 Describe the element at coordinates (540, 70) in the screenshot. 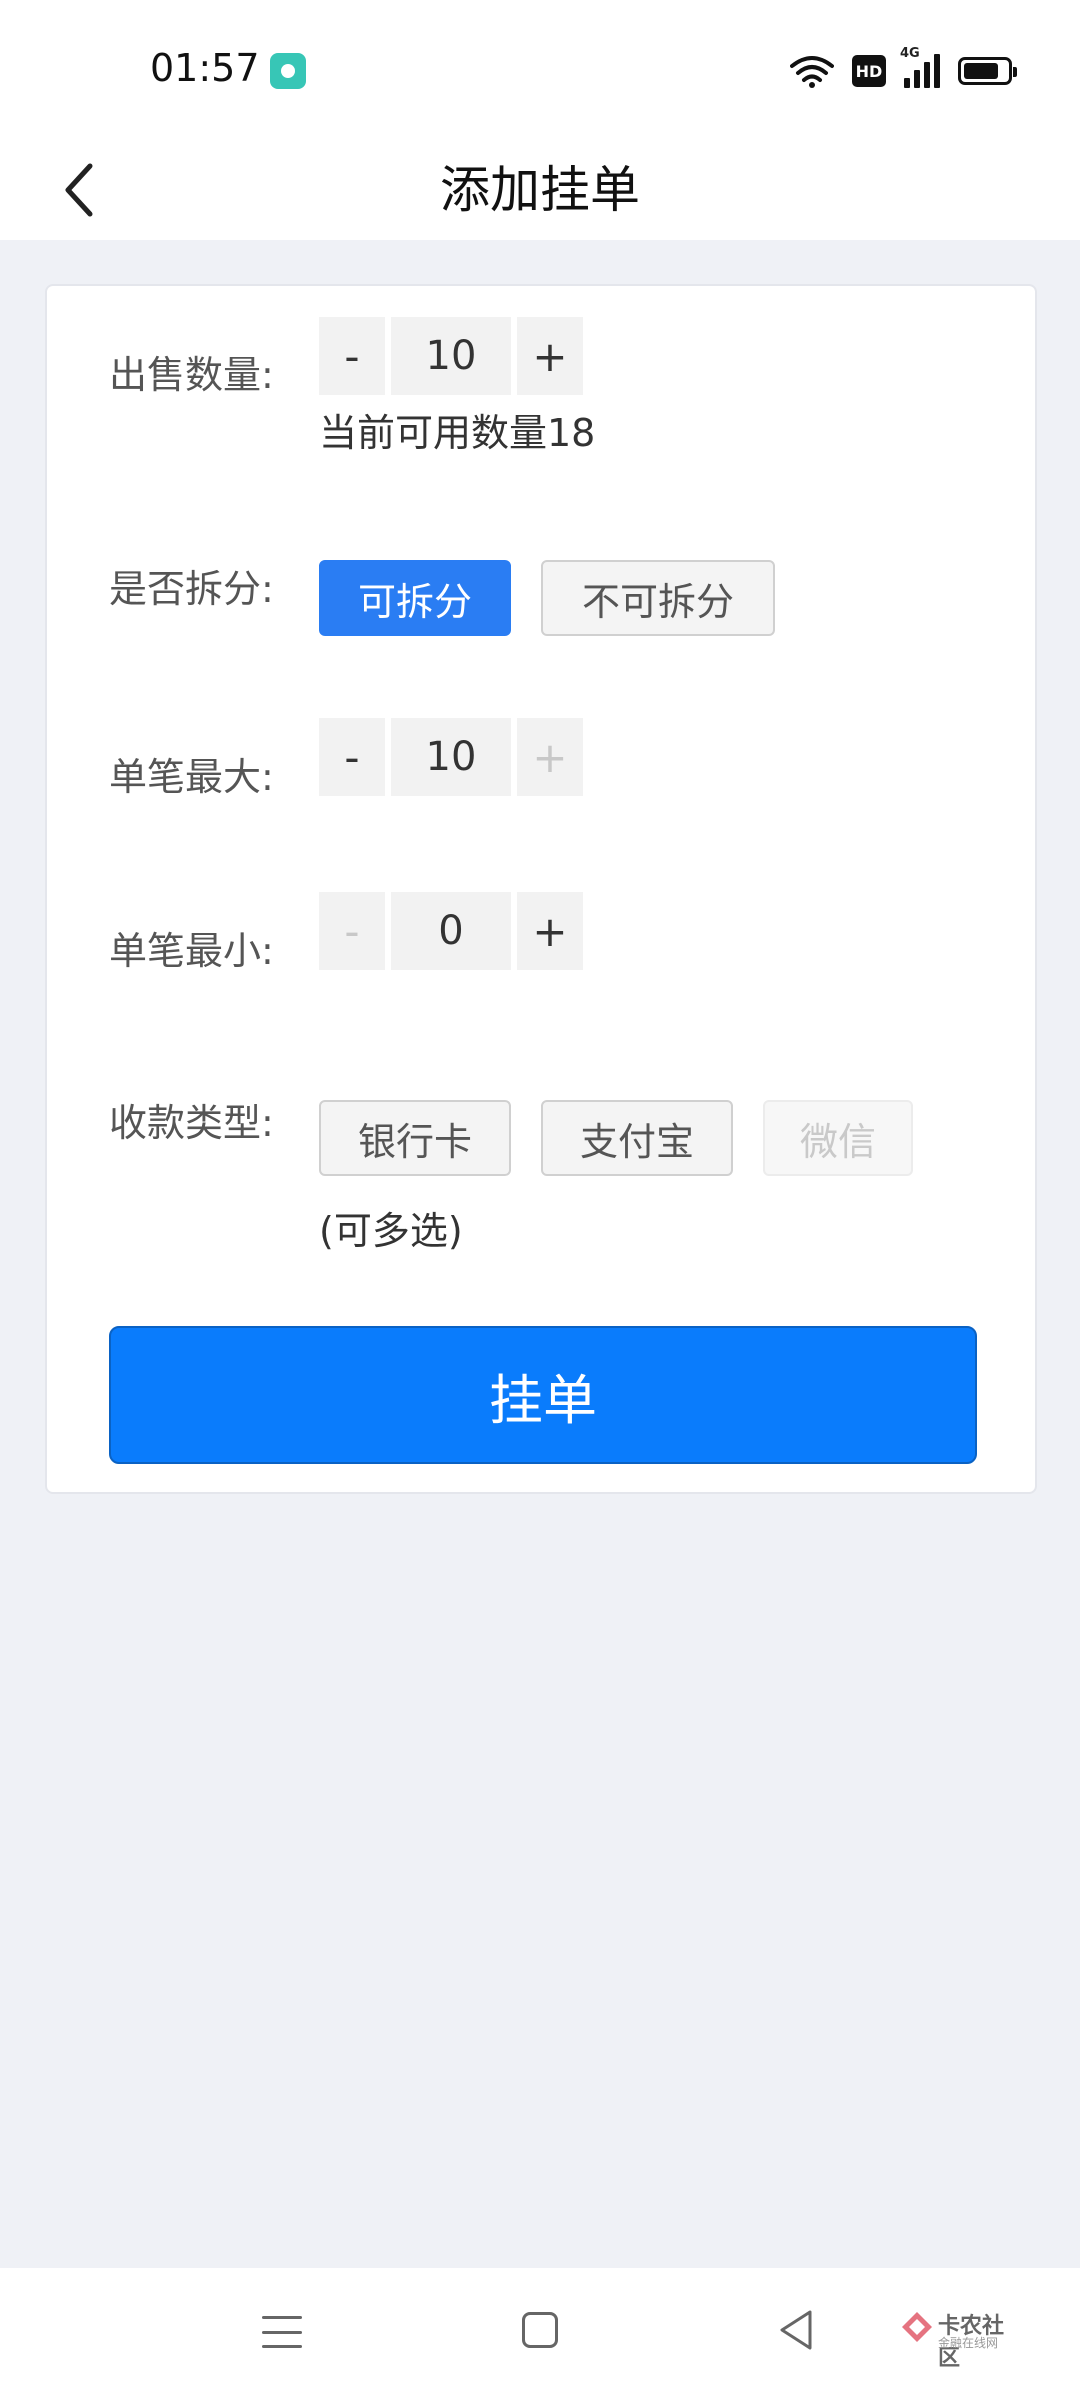

I see `status-bar: 01:57 HD 4G` at that location.